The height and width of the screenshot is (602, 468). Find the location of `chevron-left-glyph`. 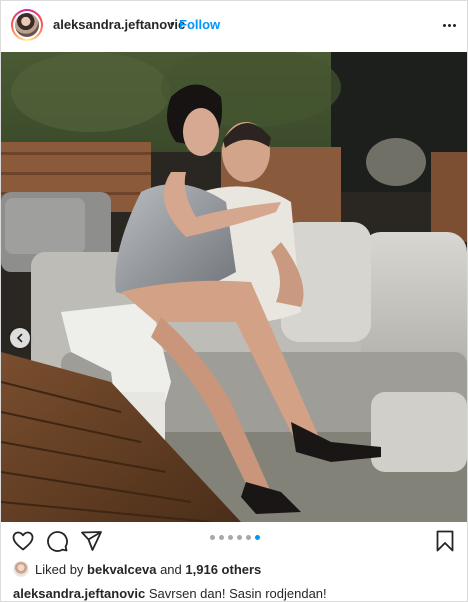

chevron-left-glyph is located at coordinates (19, 338).